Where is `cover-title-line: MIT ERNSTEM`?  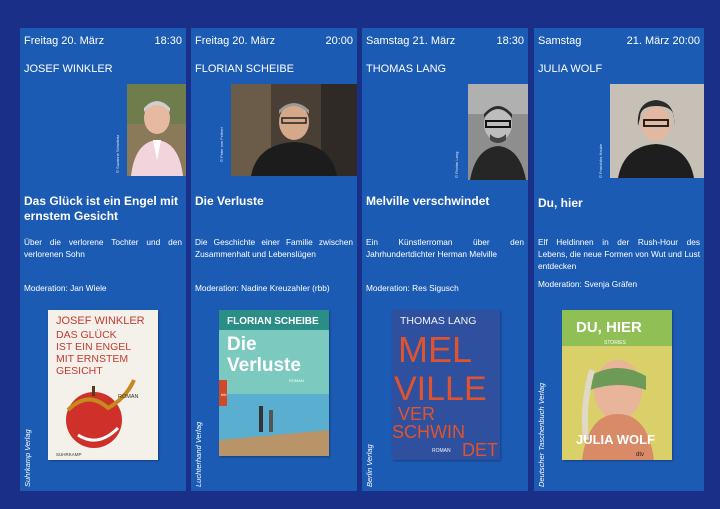 cover-title-line: MIT ERNSTEM is located at coordinates (92, 359).